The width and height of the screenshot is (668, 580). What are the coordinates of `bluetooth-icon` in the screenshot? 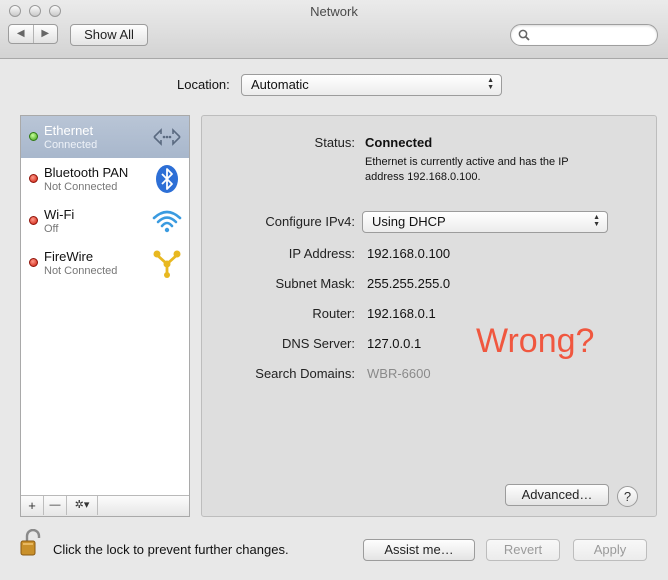 It's located at (167, 179).